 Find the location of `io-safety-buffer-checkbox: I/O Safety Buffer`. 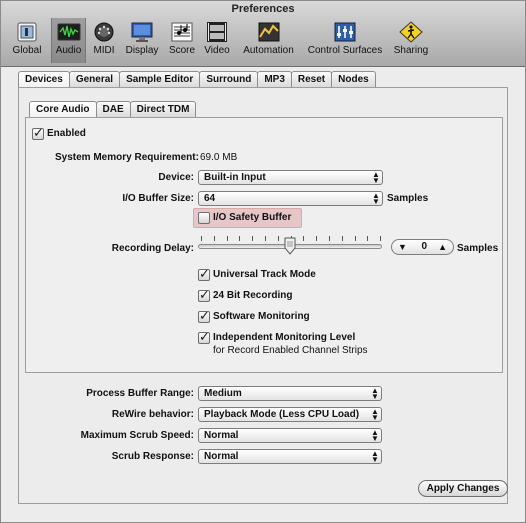

io-safety-buffer-checkbox: I/O Safety Buffer is located at coordinates (248, 219).